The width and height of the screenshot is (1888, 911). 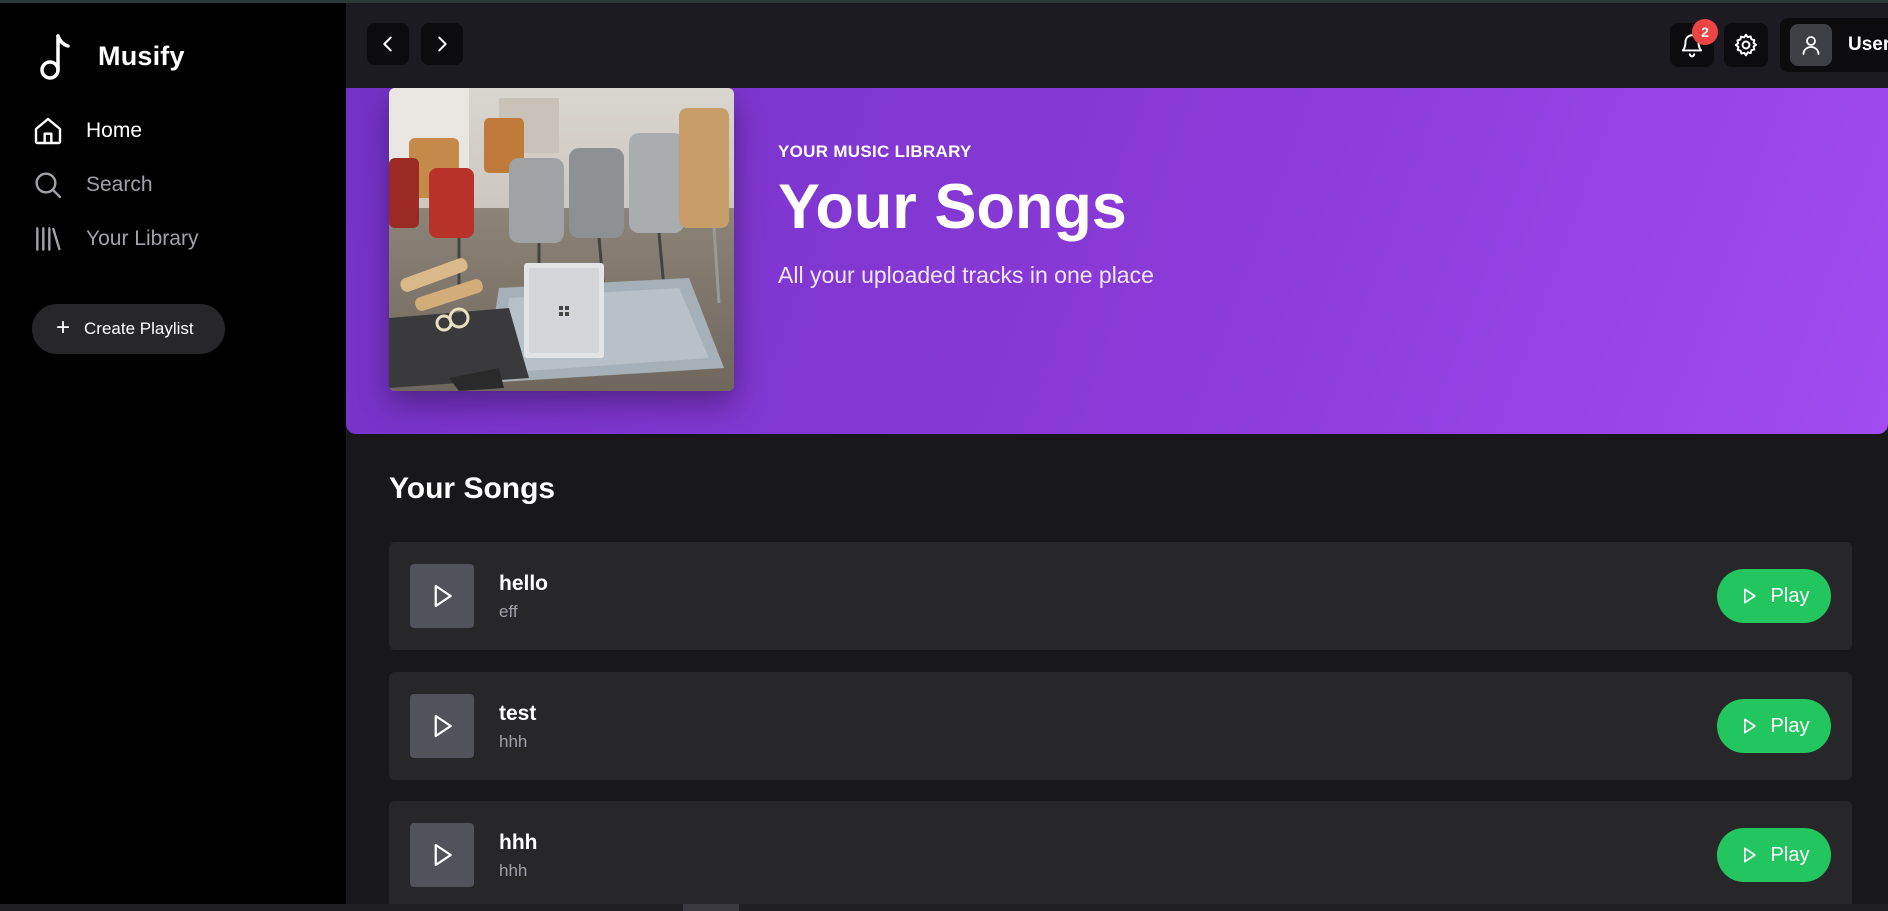 What do you see at coordinates (1868, 44) in the screenshot?
I see `user-name: User` at bounding box center [1868, 44].